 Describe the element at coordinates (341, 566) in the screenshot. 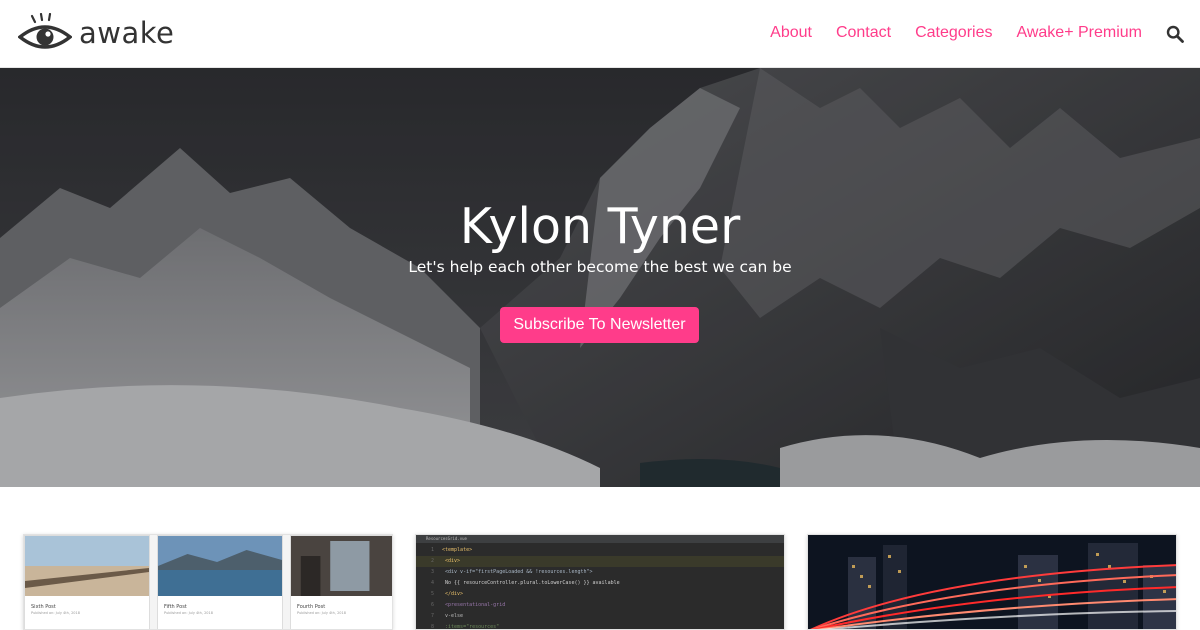

I see `interior-image` at that location.